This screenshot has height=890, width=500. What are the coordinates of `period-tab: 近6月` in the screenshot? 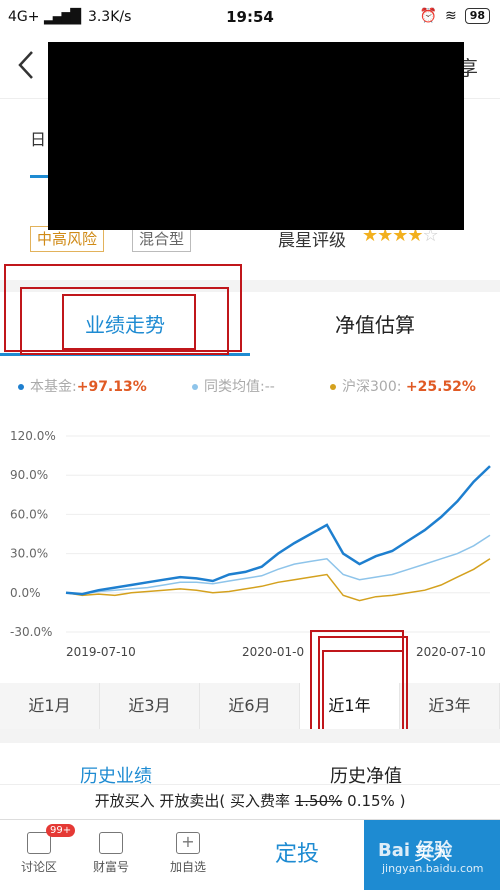 It's located at (250, 706).